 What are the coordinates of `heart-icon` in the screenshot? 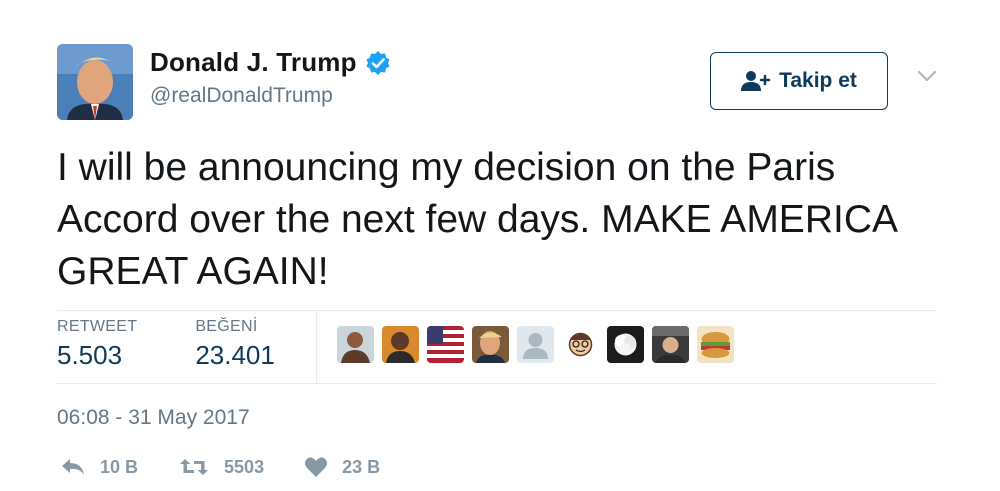 It's located at (316, 467).